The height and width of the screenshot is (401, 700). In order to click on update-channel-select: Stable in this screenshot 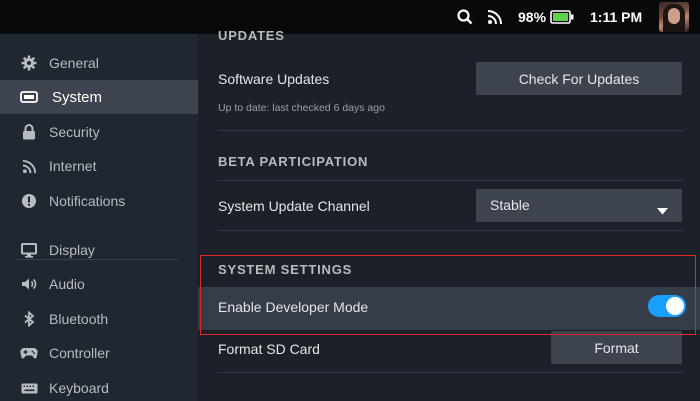, I will do `click(579, 205)`.